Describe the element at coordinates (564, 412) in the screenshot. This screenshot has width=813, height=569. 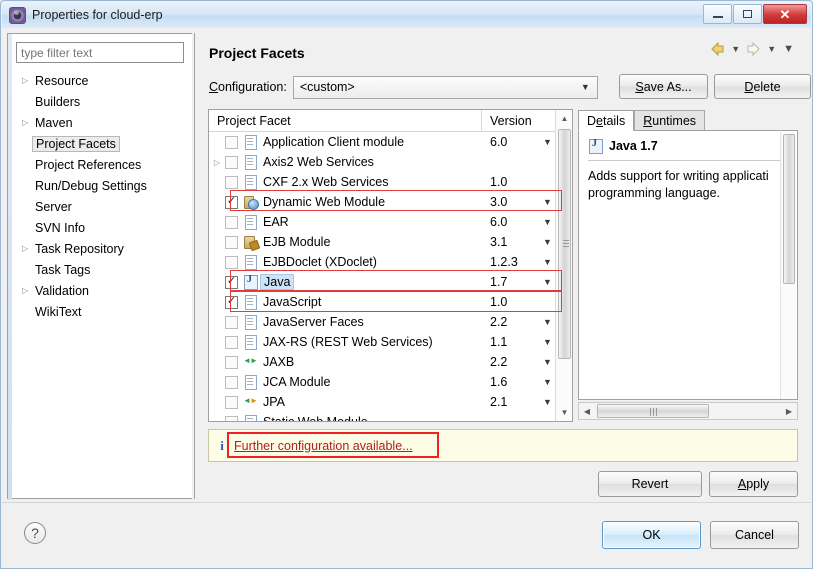
I see `scroll-down-arrow-icon: ▼` at that location.